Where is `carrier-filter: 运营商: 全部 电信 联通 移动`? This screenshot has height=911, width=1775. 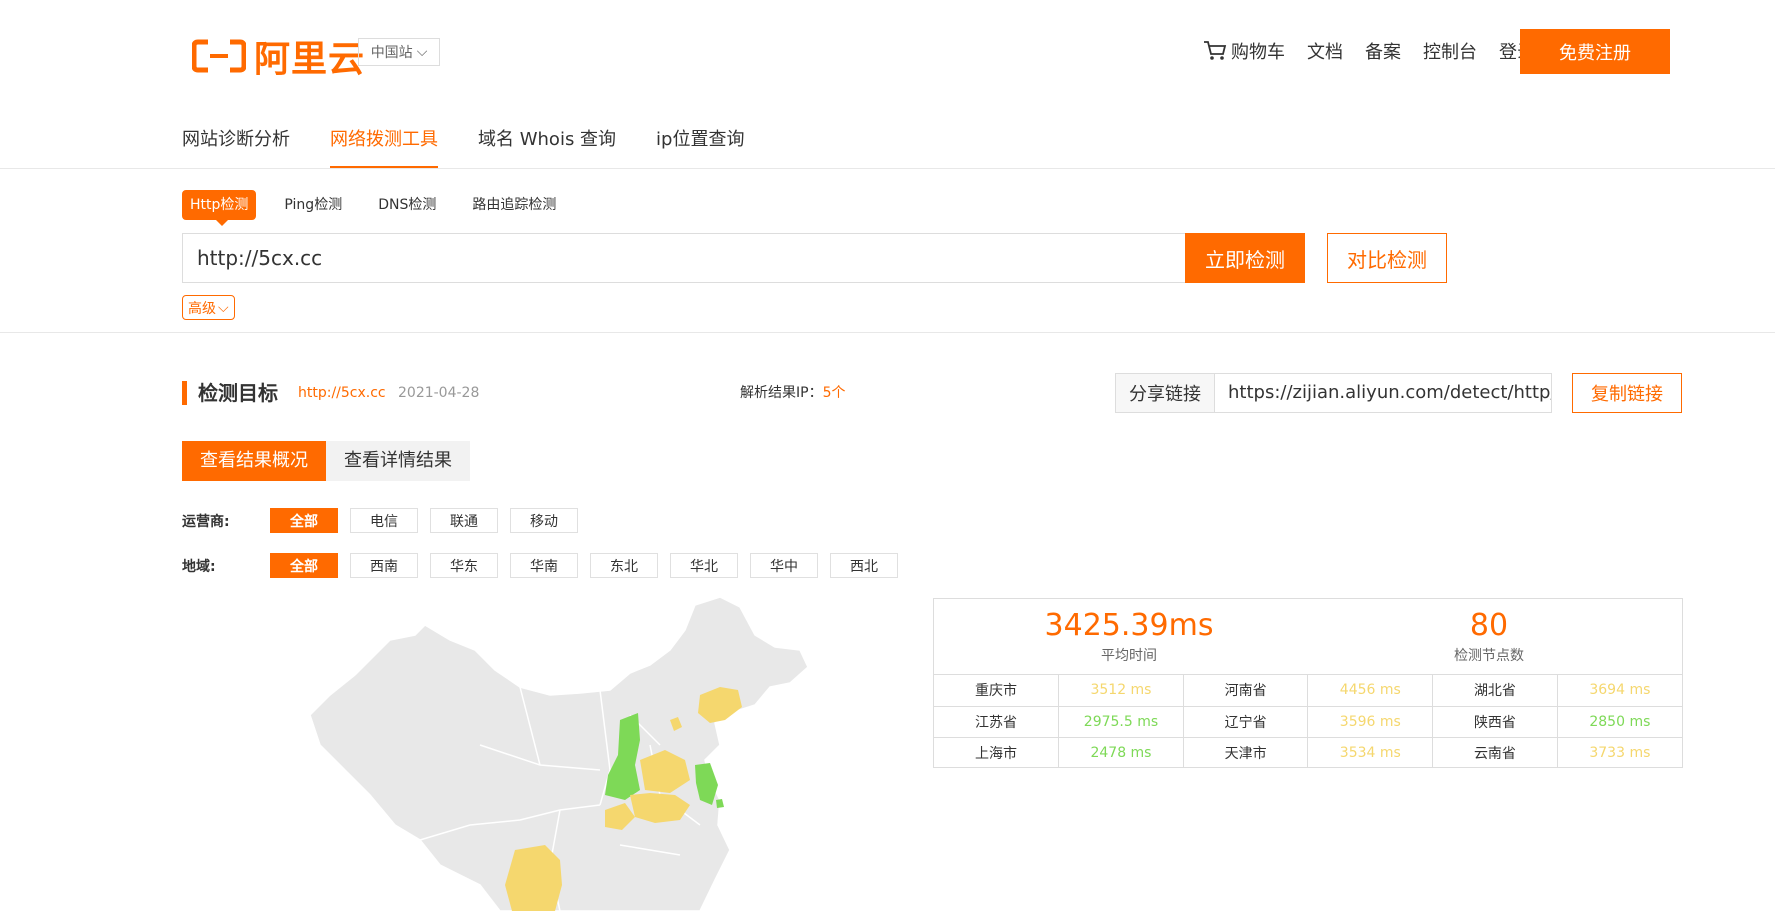
carrier-filter: 运营商: 全部 电信 联通 移动 is located at coordinates (386, 520).